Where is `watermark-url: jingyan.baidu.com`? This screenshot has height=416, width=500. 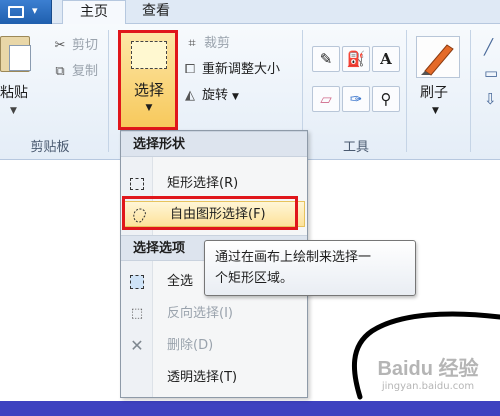
watermark-url: jingyan.baidu.com is located at coordinates (428, 386).